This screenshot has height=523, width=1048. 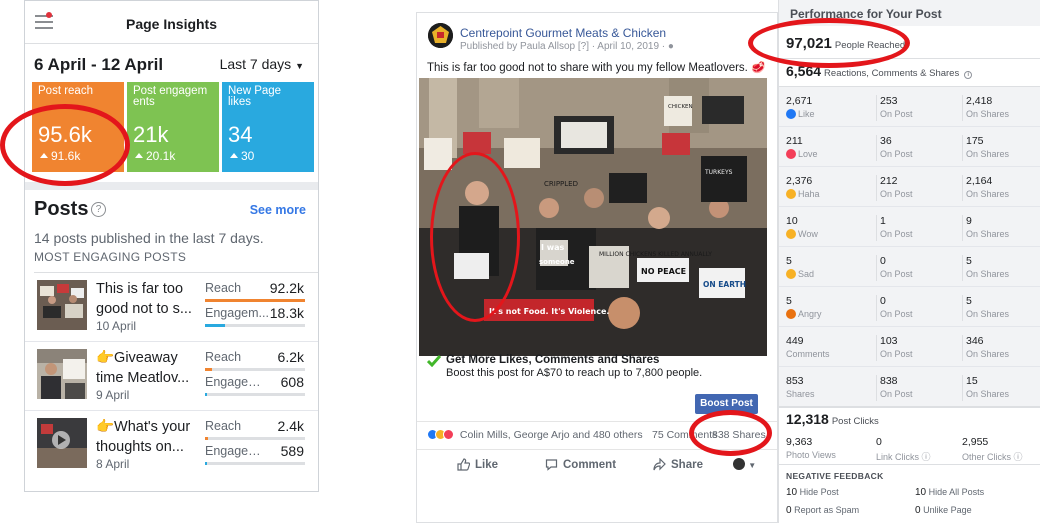 I want to click on post-as-selector: ▼, so click(x=744, y=464).